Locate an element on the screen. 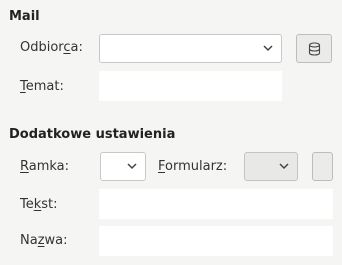 The height and width of the screenshot is (265, 342). form-options-button is located at coordinates (322, 166).